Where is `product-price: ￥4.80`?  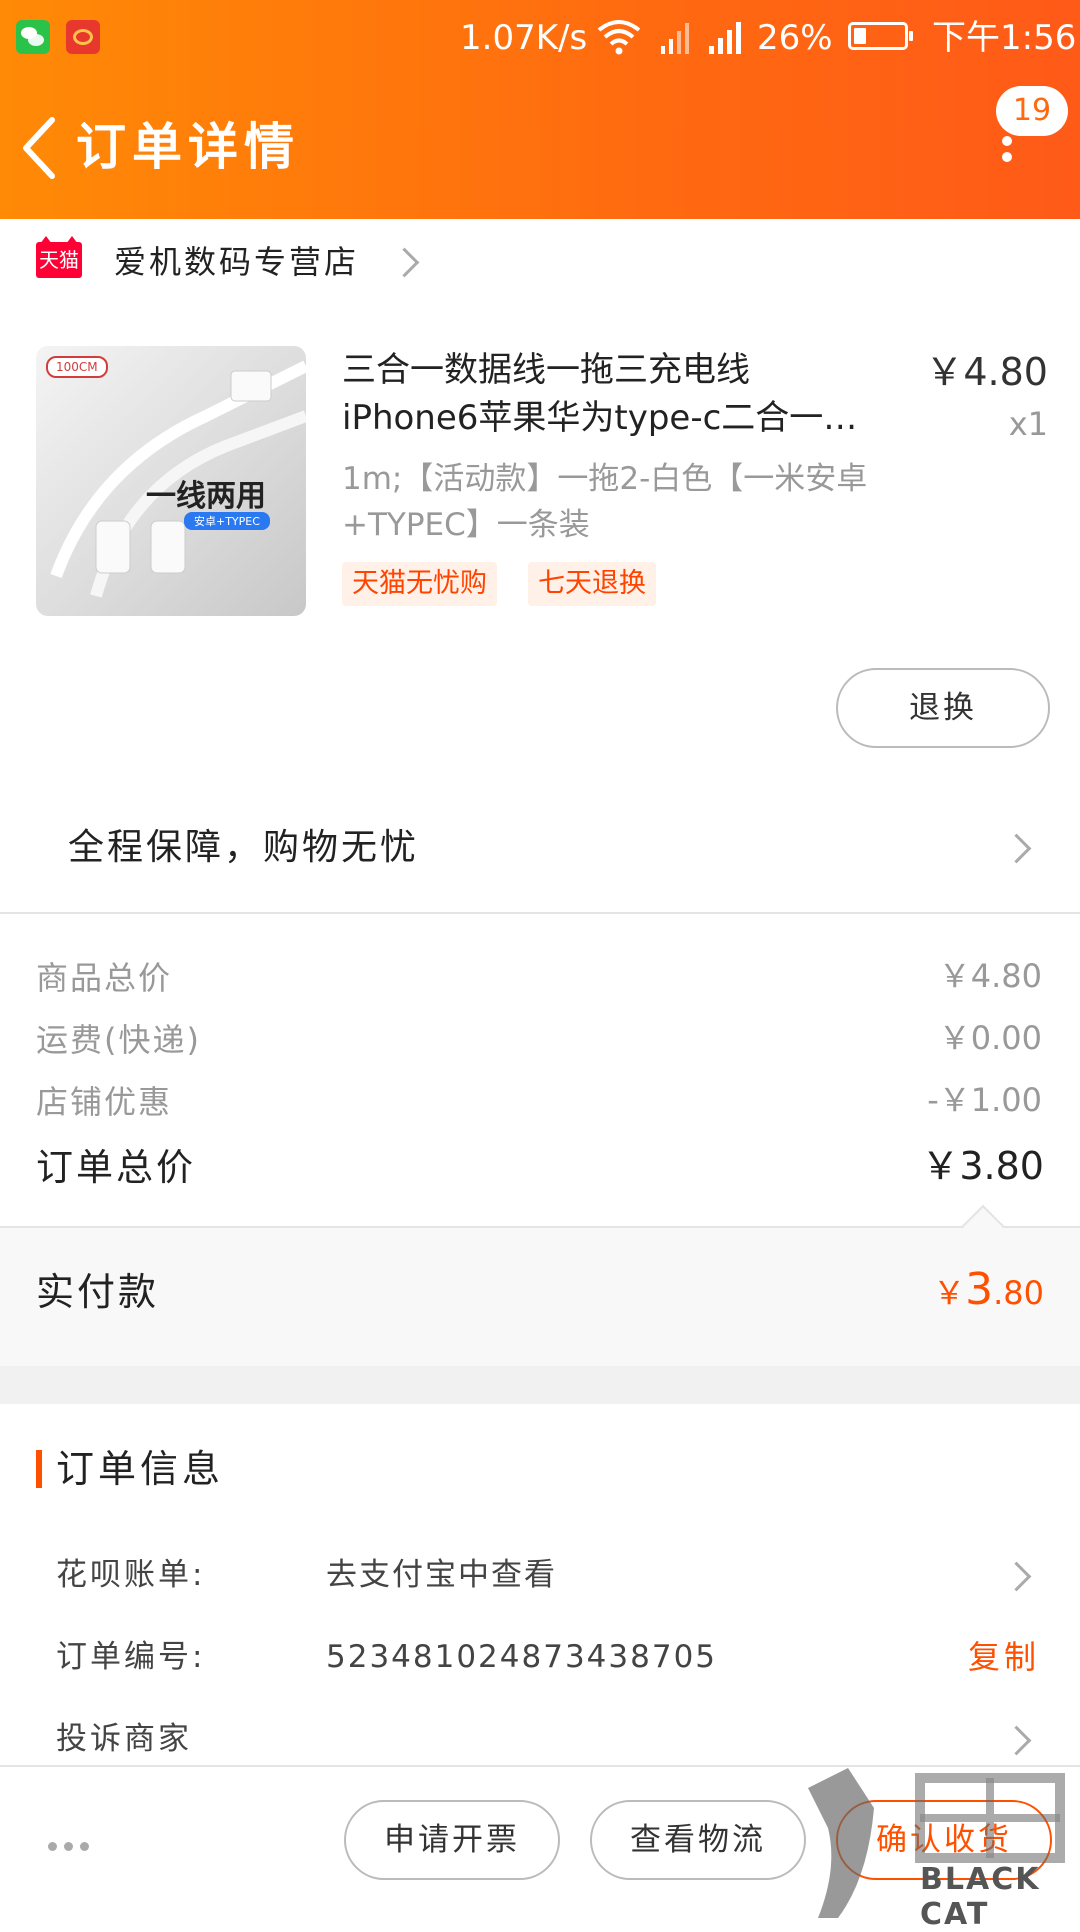
product-price: ￥4.80 is located at coordinates (986, 372).